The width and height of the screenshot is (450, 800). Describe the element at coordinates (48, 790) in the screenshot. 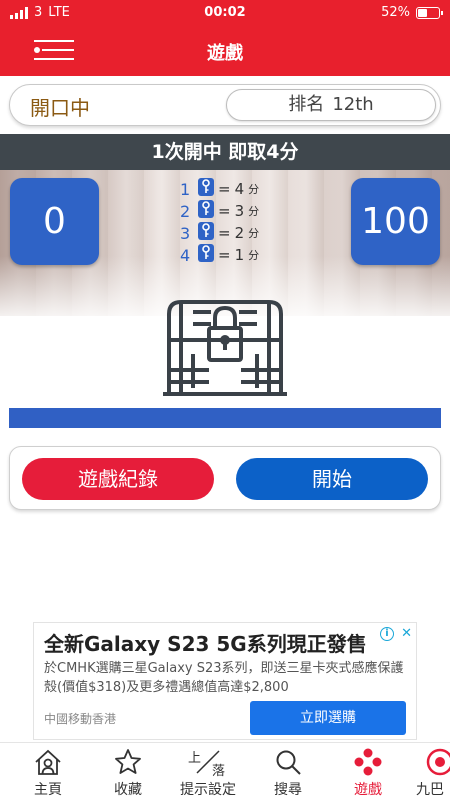

I see `nav-label: 主頁` at that location.